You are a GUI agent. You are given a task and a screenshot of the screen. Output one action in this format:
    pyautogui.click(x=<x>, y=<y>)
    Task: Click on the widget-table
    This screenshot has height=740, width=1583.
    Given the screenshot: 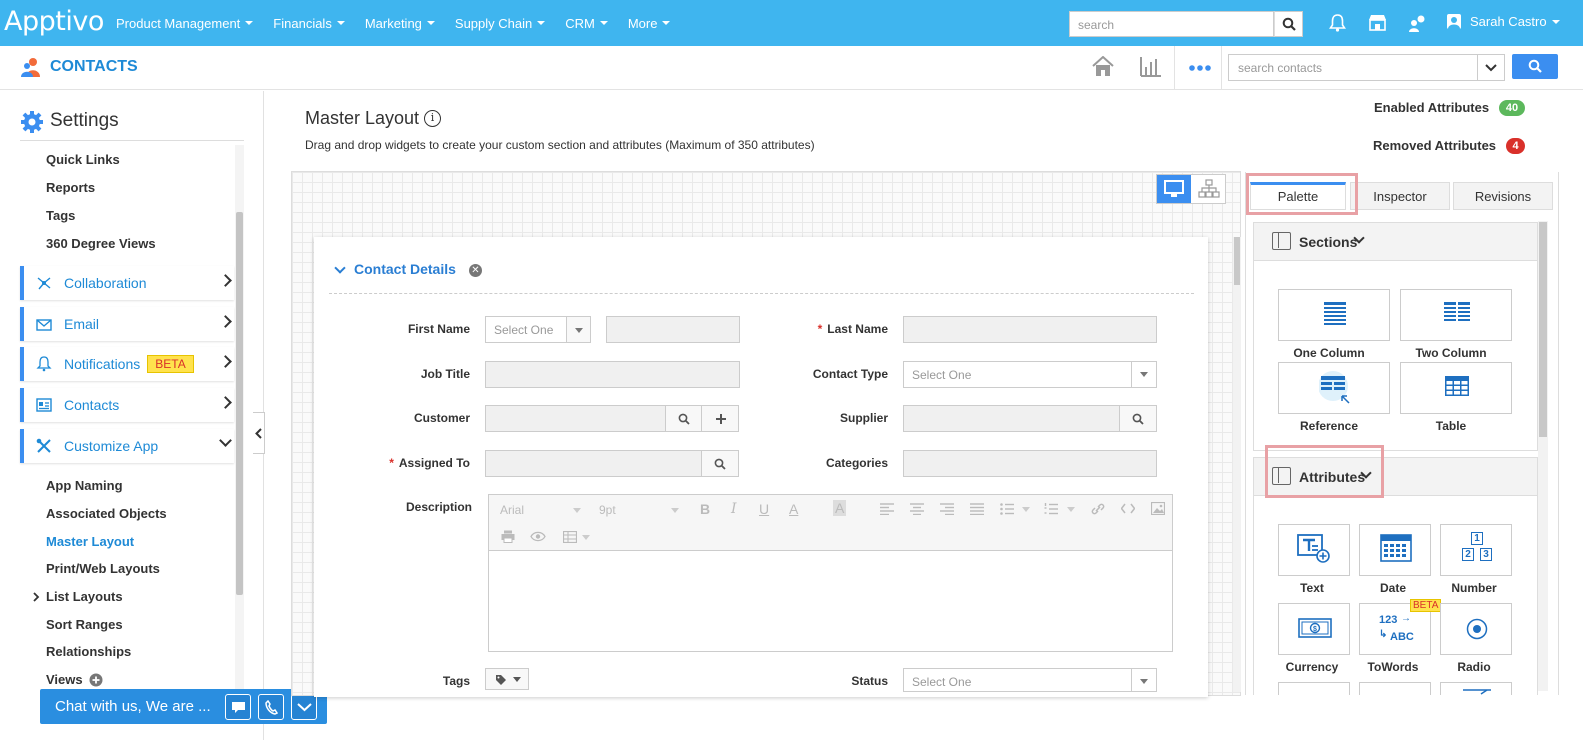 What is the action you would take?
    pyautogui.click(x=1456, y=388)
    